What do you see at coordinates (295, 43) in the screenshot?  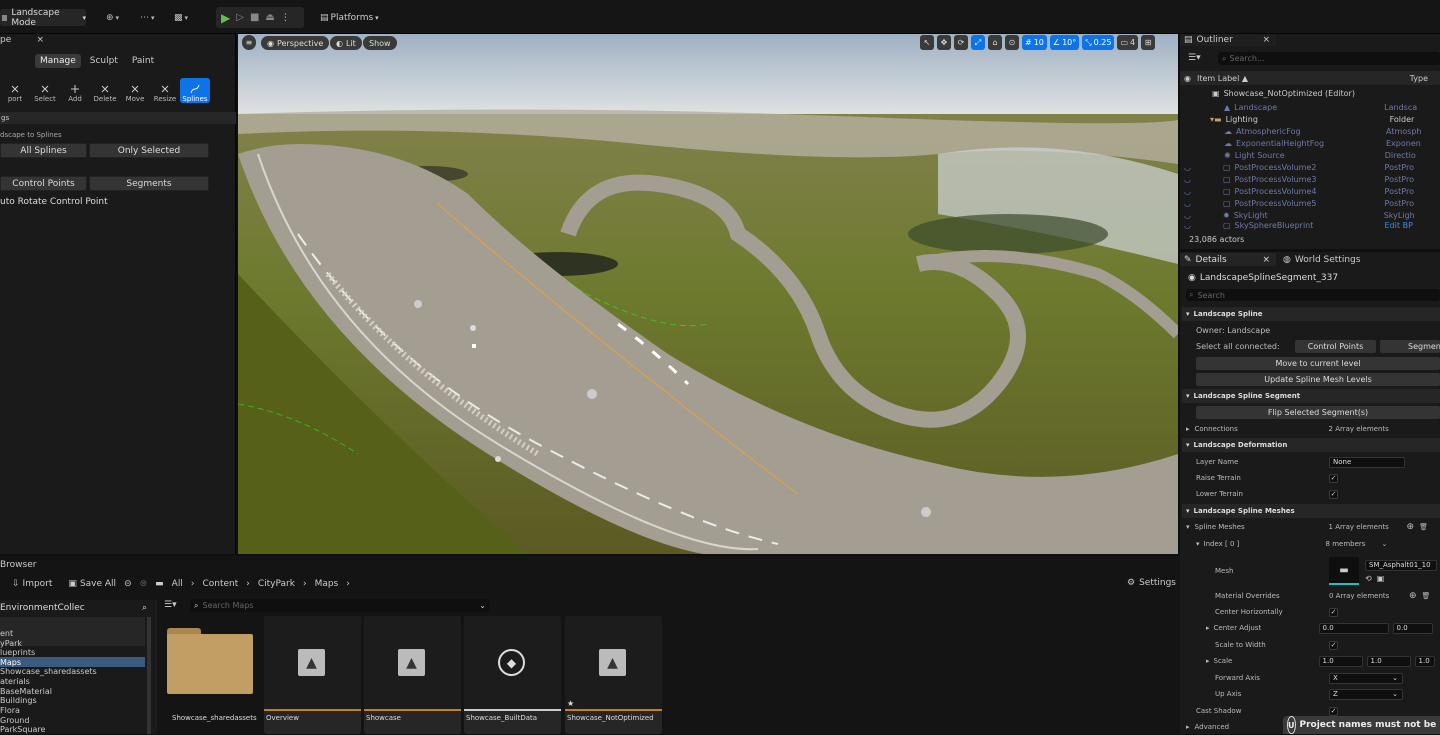 I see `perspective-button: ◉Perspective` at bounding box center [295, 43].